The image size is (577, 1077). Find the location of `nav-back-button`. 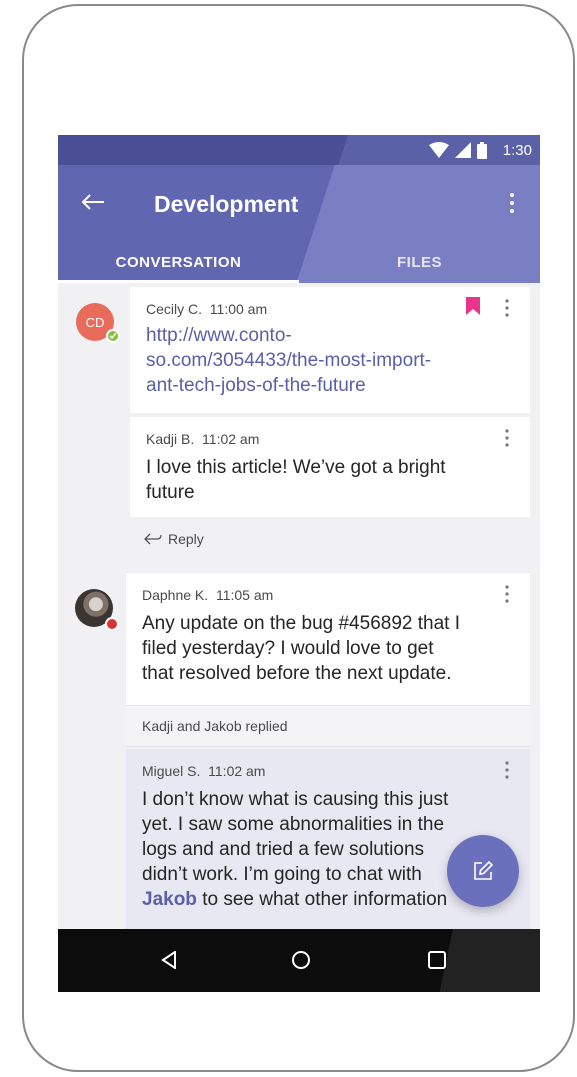

nav-back-button is located at coordinates (169, 960).